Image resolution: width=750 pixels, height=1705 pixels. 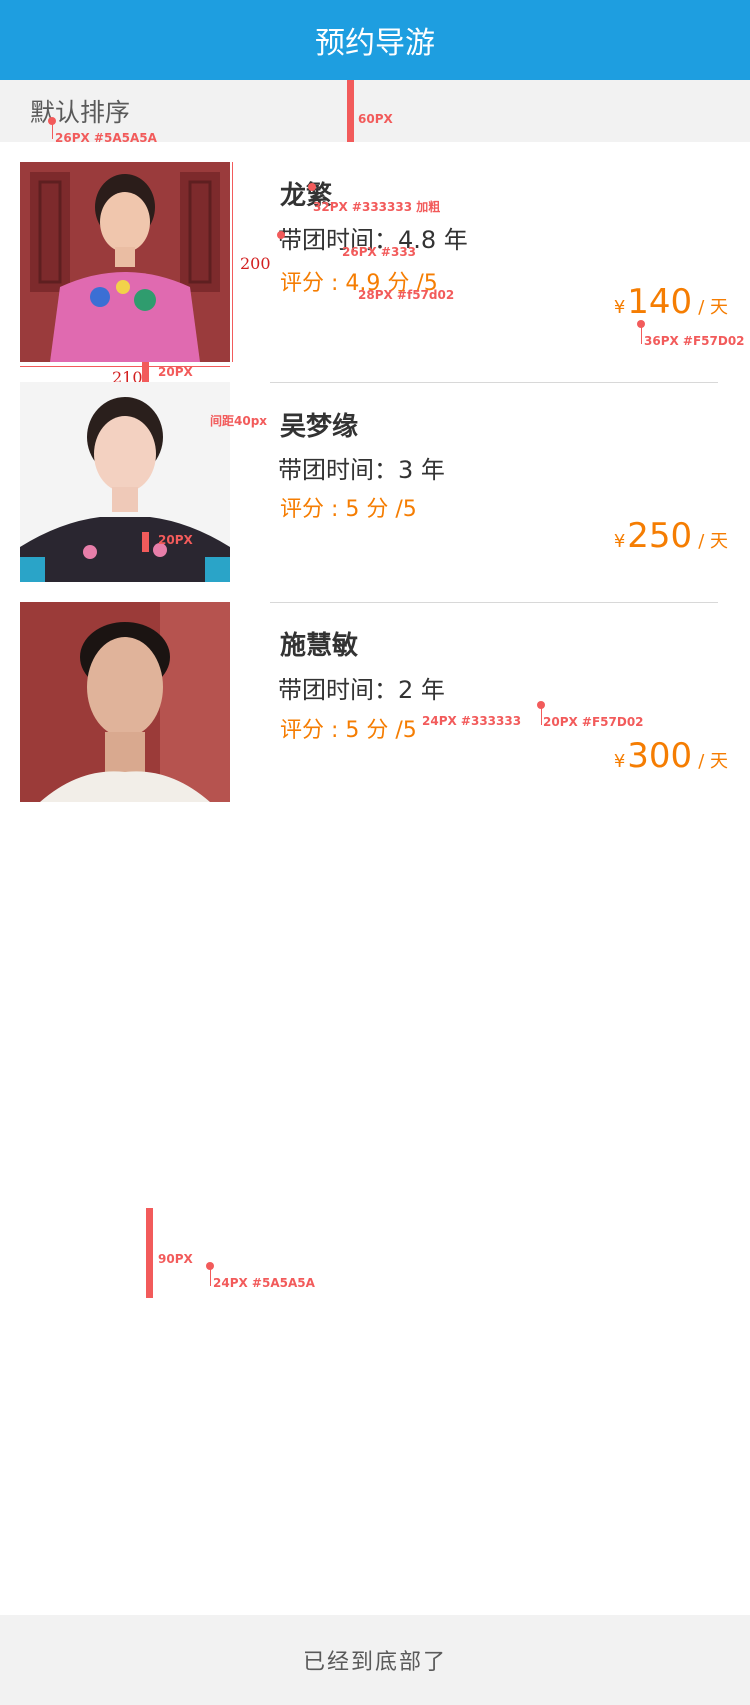 What do you see at coordinates (361, 470) in the screenshot?
I see `guide-tenure: 带团时间：3 年` at bounding box center [361, 470].